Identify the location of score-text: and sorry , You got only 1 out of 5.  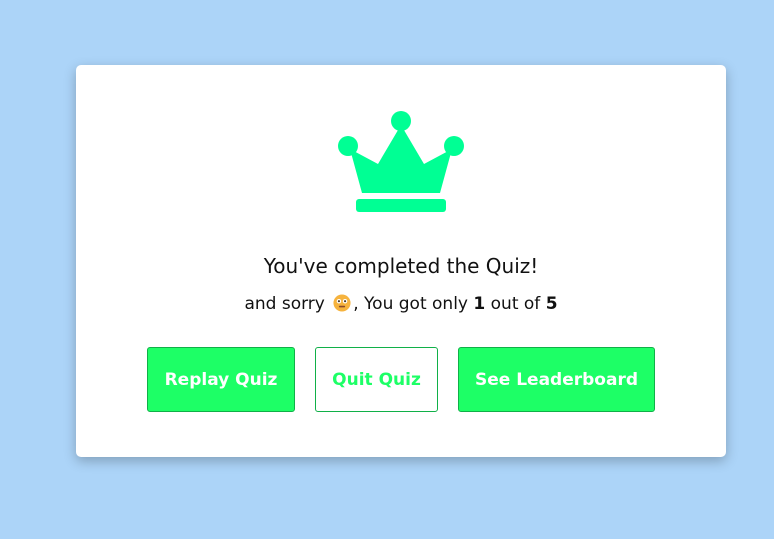
(401, 304).